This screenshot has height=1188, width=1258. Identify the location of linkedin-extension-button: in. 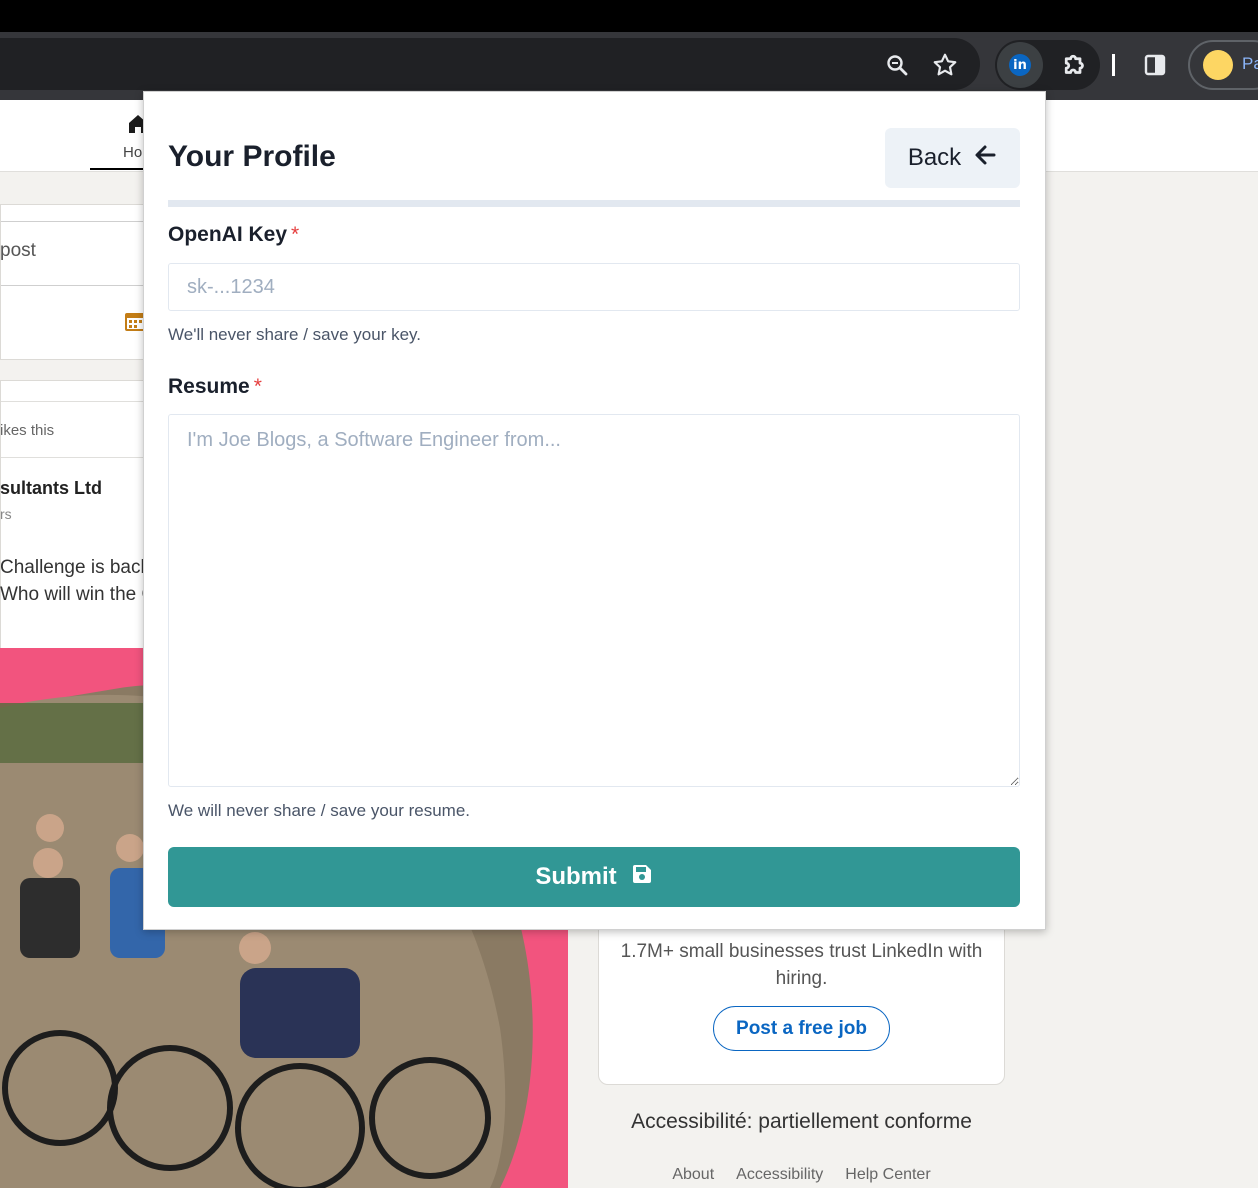
(1020, 65).